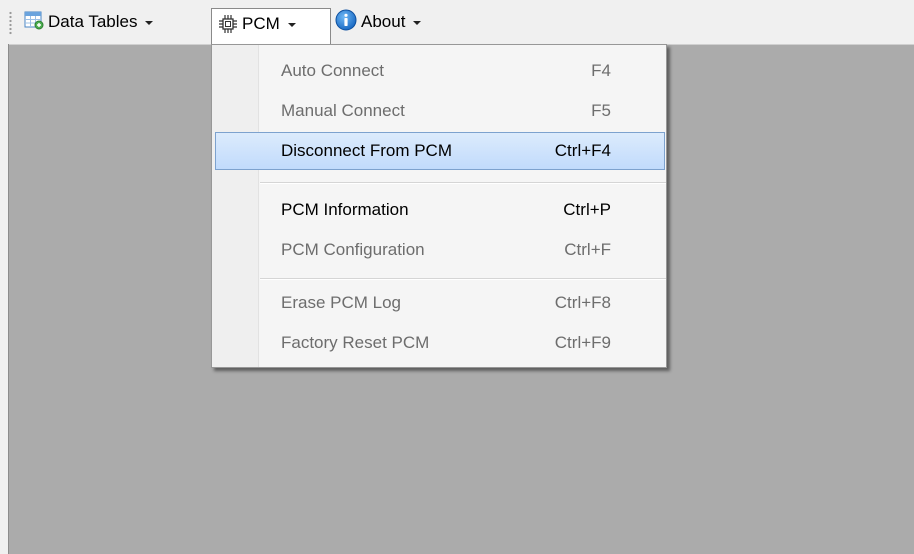  I want to click on menu-item-manual-connect: Manual Connect F5, so click(440, 111).